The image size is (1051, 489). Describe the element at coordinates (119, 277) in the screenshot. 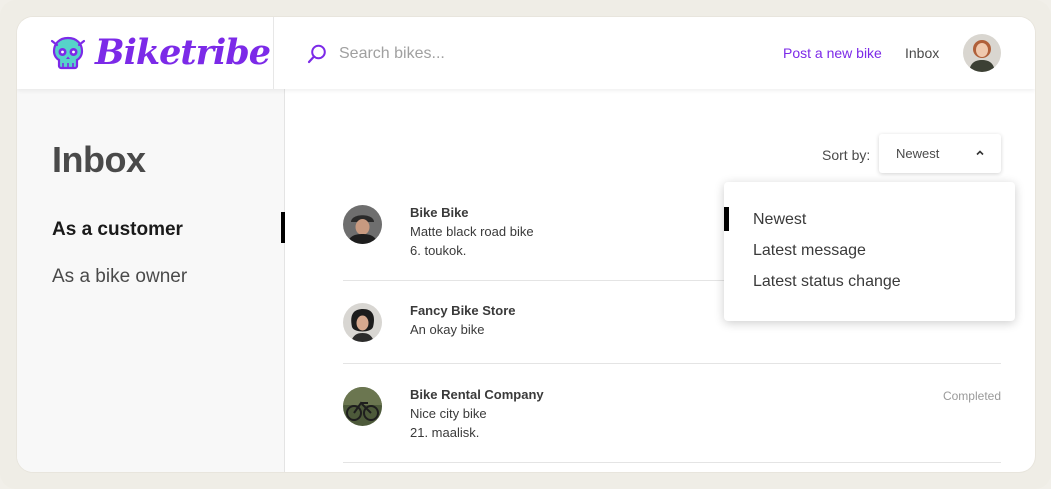

I see `sidebar-item-as-bike-owner: As a bike owner` at that location.